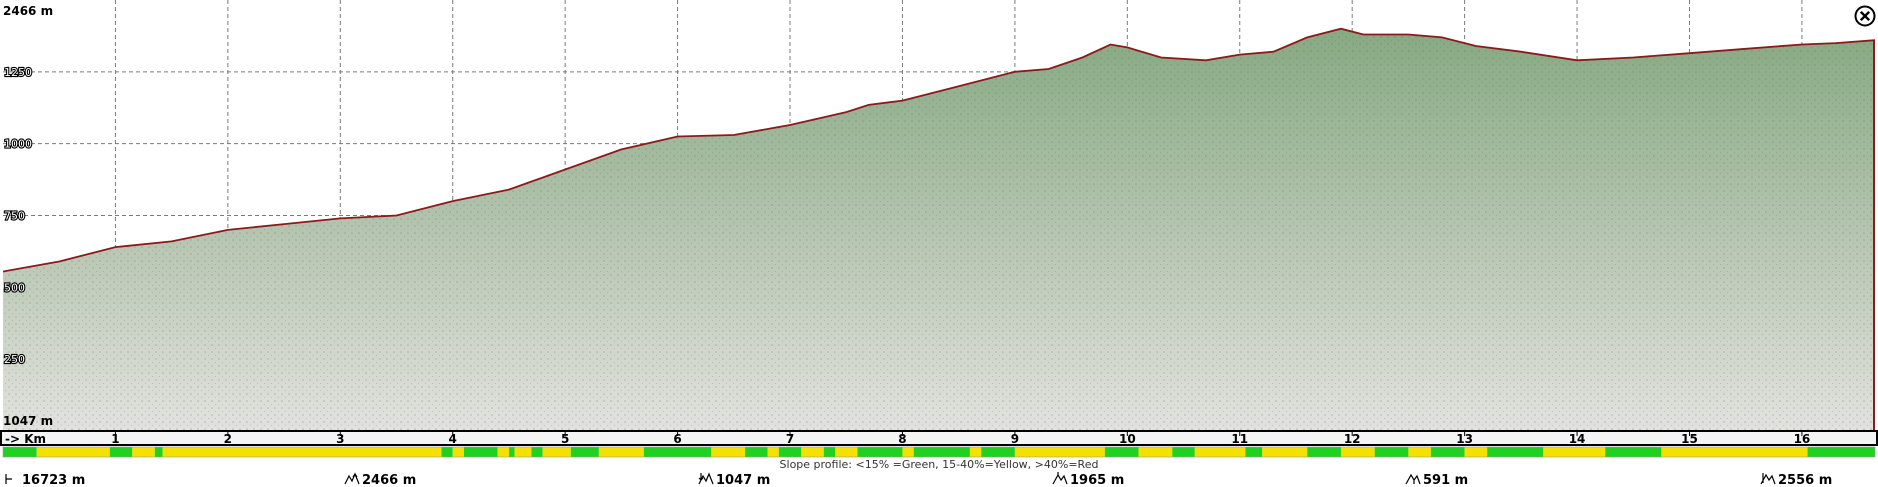  I want to click on x-tick-label-11: 11, so click(1239, 439).